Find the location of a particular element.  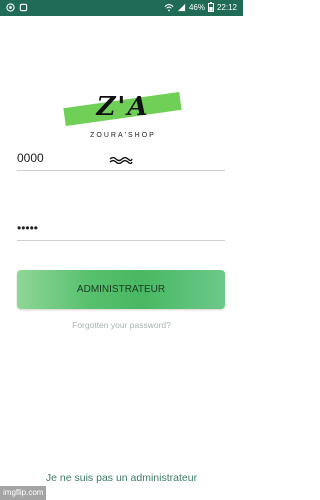

not-admin-link: Je ne suis pas un administrateur is located at coordinates (121, 478).